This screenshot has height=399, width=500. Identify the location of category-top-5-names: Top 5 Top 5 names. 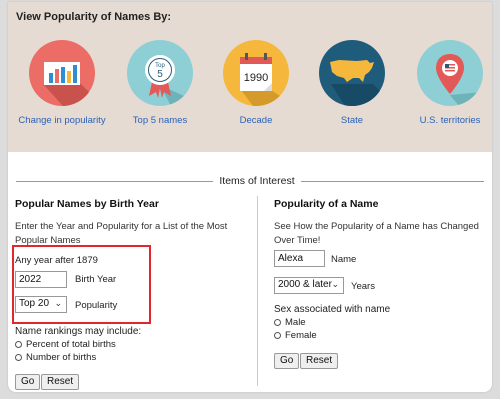
(160, 83).